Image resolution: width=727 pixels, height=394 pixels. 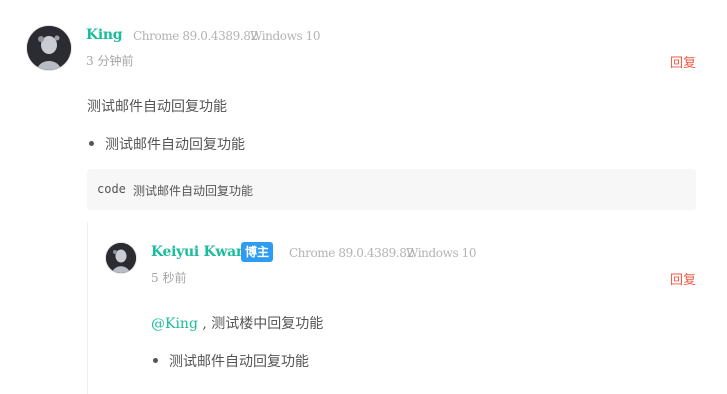 I want to click on admin-badge: 博主, so click(x=257, y=252).